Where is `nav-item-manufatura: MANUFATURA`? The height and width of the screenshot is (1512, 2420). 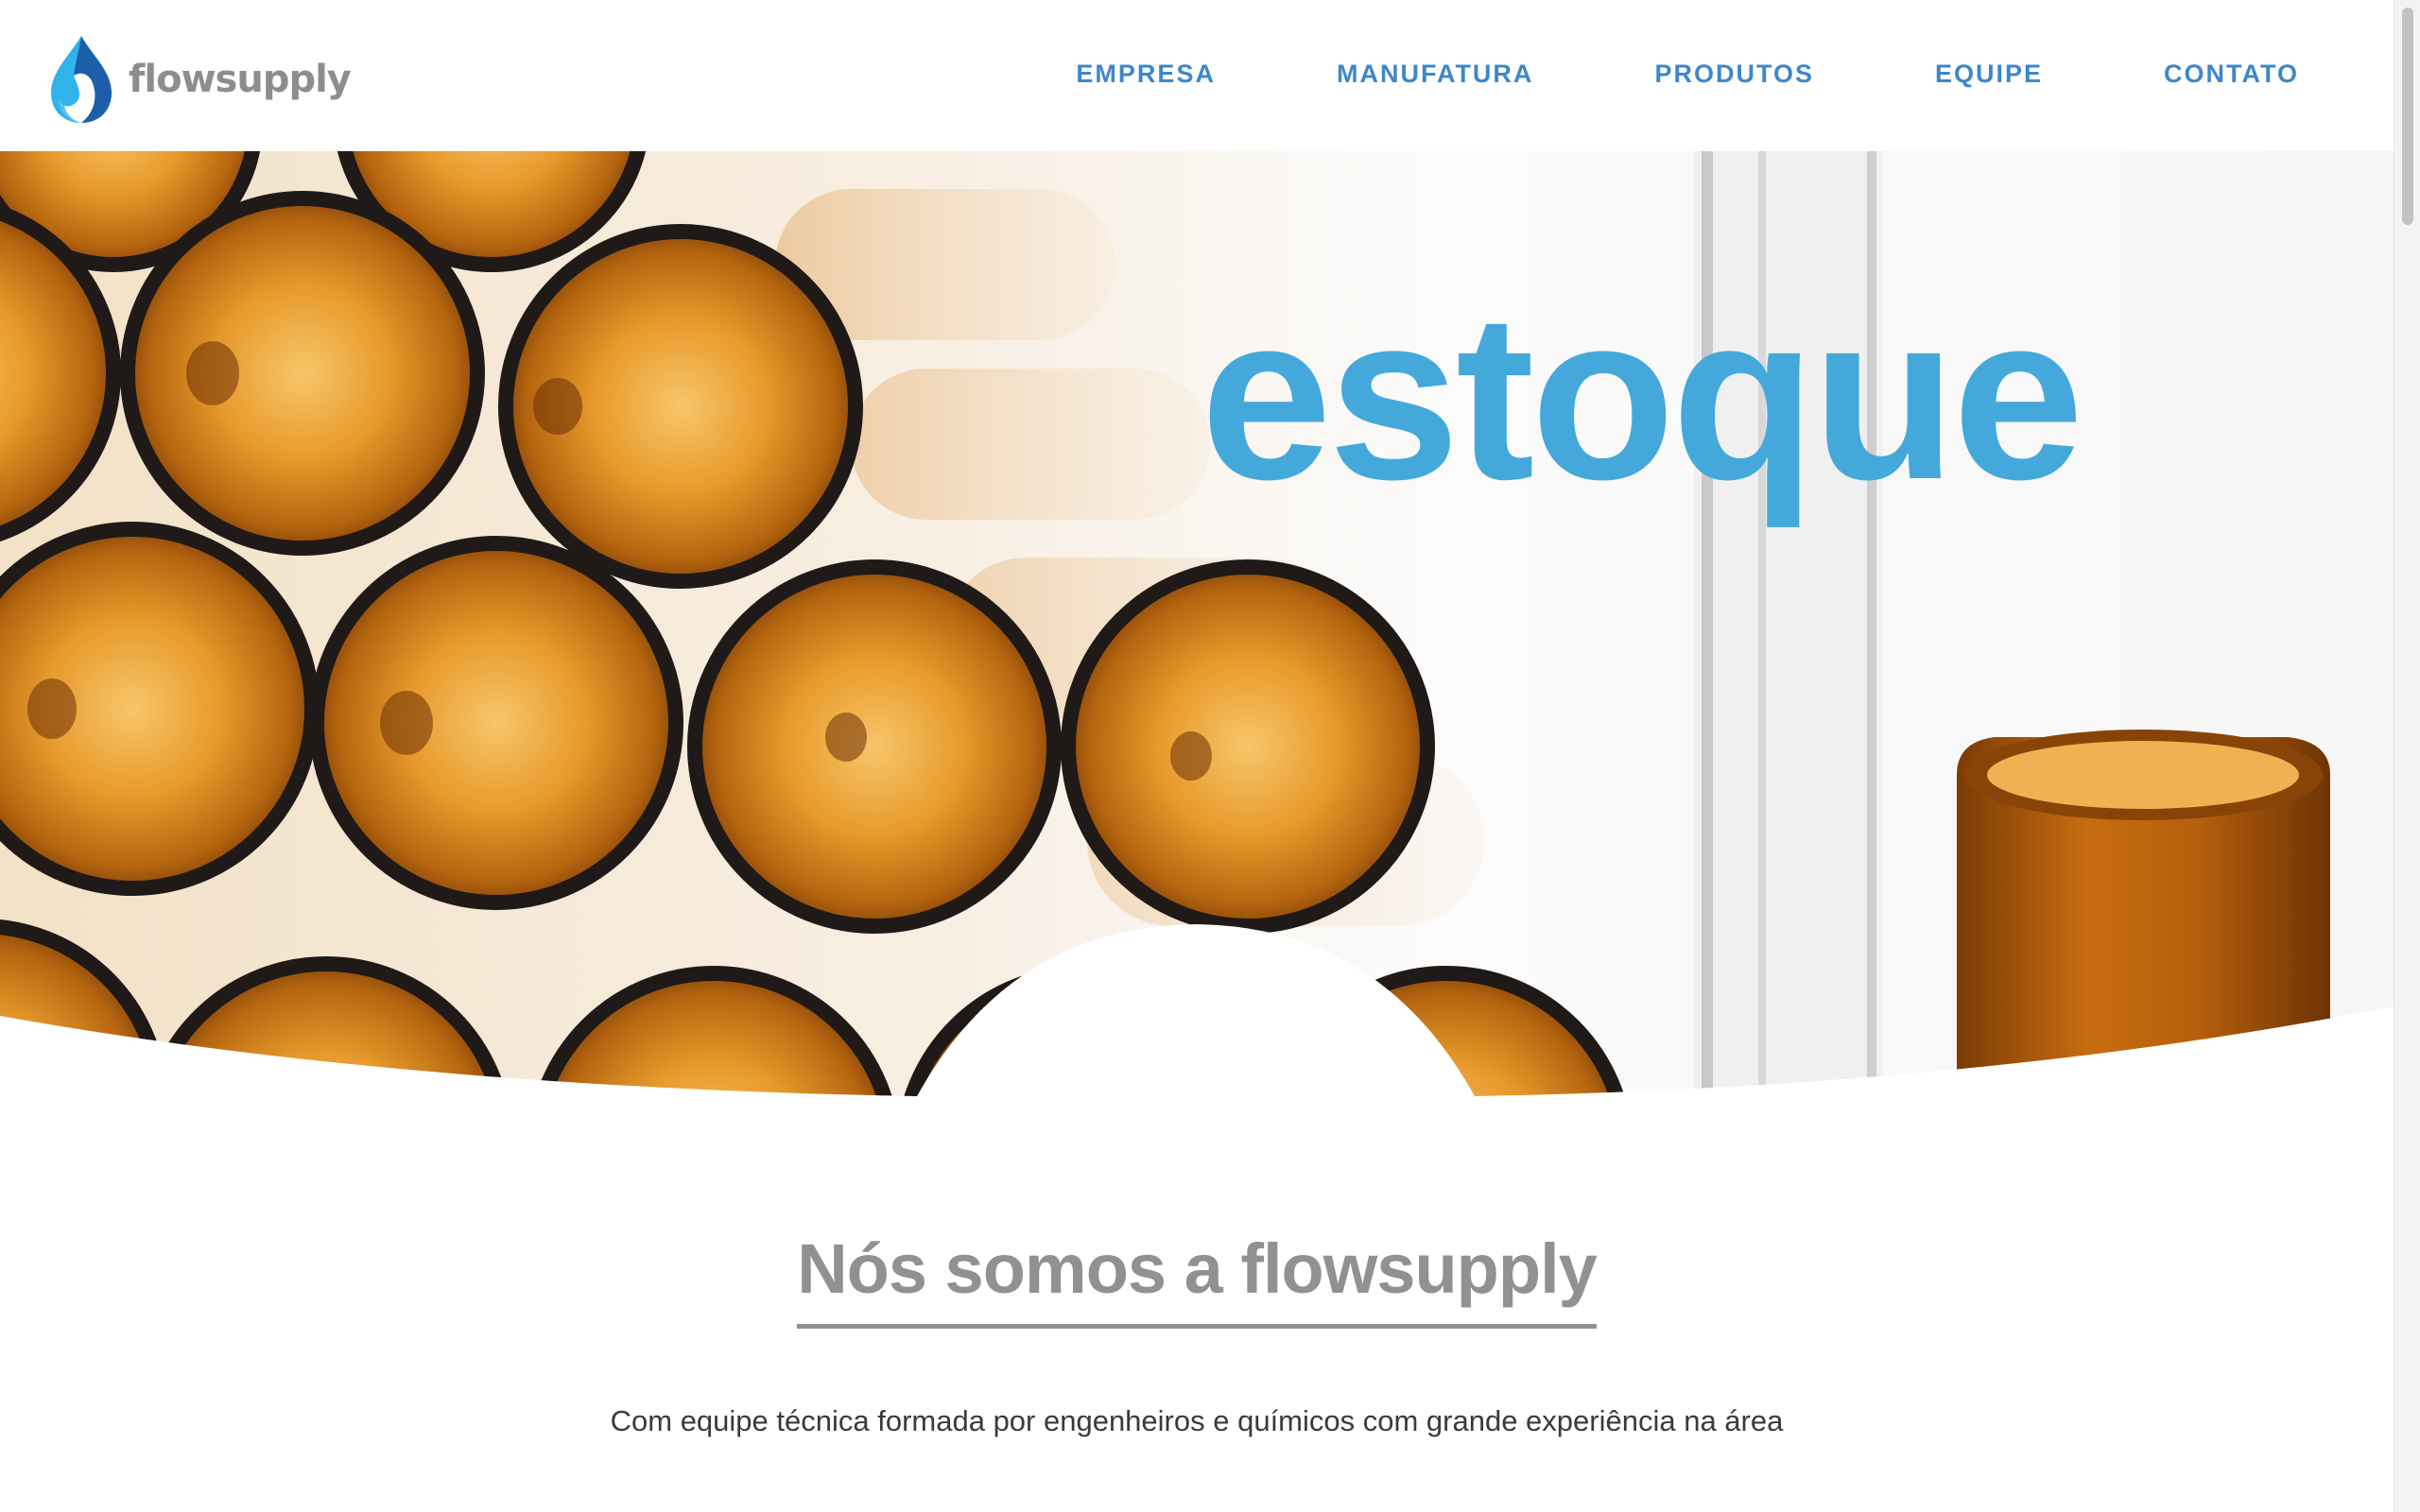 nav-item-manufatura: MANUFATURA is located at coordinates (1435, 74).